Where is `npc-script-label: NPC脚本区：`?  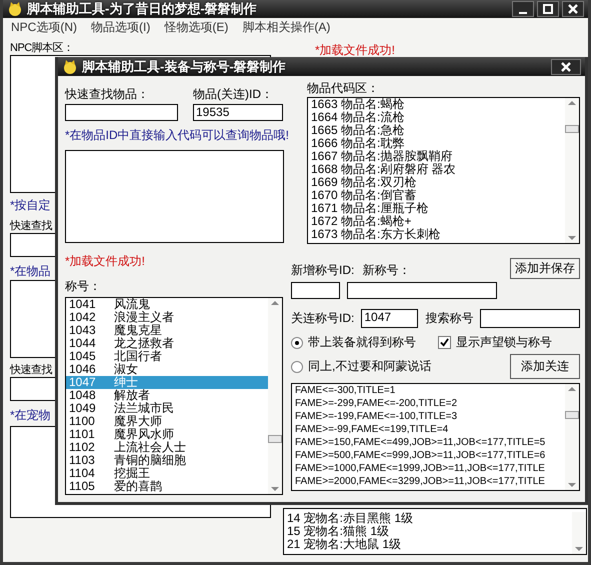 npc-script-label: NPC脚本区： is located at coordinates (42, 48).